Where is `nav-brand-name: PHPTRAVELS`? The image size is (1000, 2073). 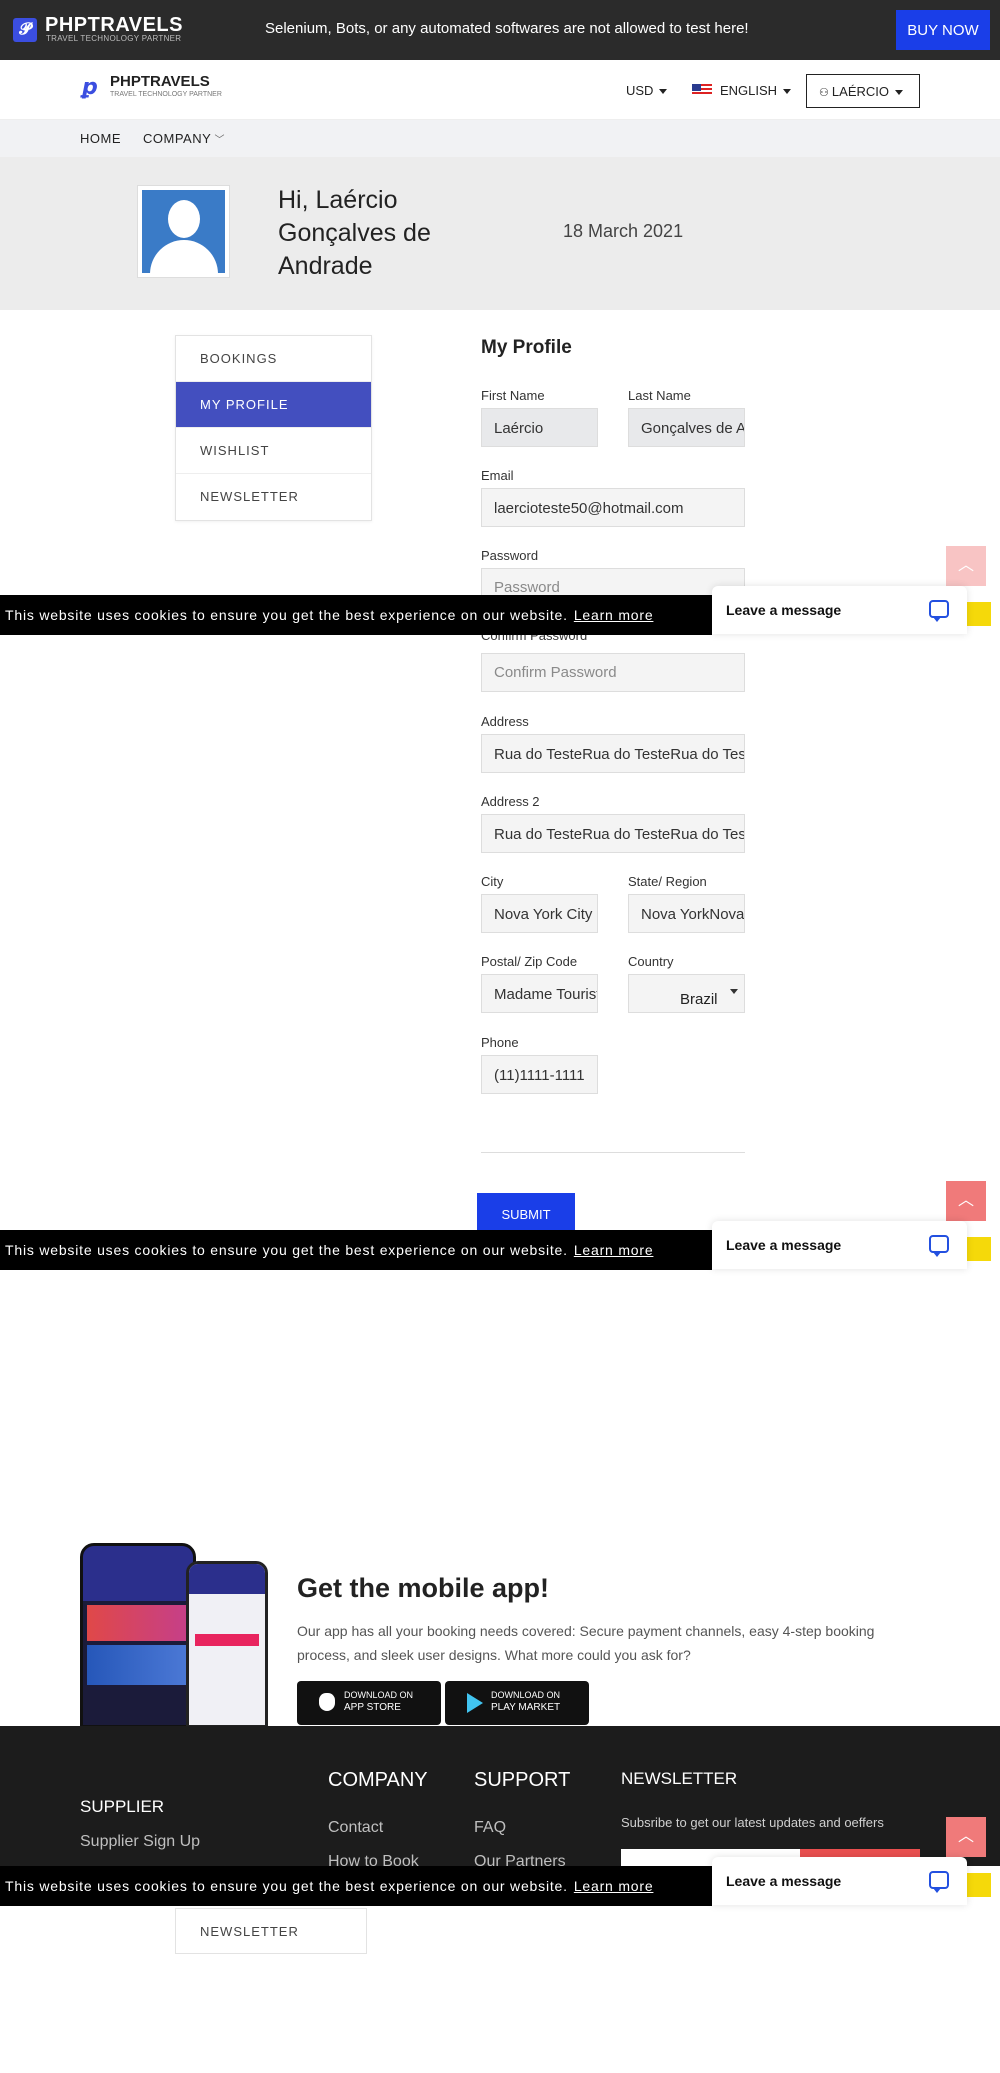 nav-brand-name: PHPTRAVELS is located at coordinates (160, 81).